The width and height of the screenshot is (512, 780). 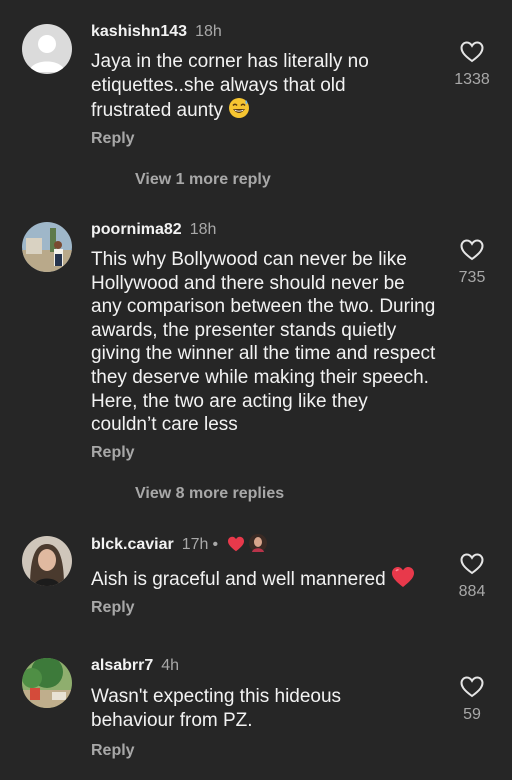 What do you see at coordinates (236, 547) in the screenshot?
I see `red-heart-icon` at bounding box center [236, 547].